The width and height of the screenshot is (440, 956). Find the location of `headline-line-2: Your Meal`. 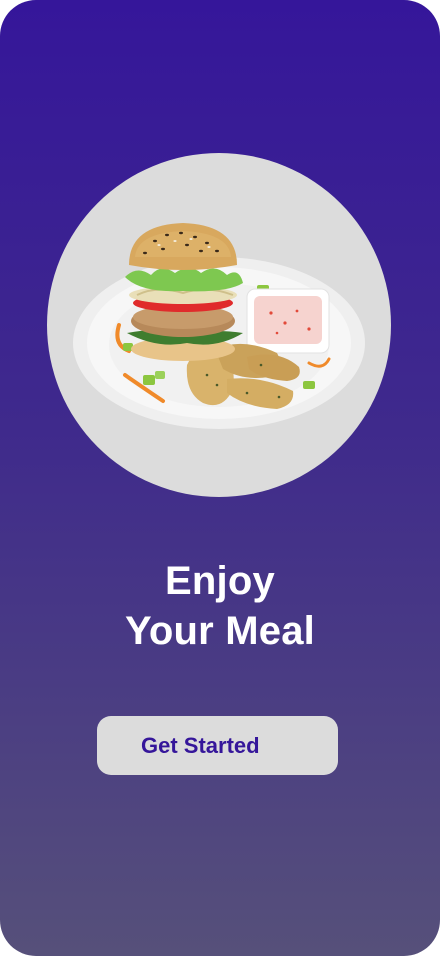

headline-line-2: Your Meal is located at coordinates (220, 631).